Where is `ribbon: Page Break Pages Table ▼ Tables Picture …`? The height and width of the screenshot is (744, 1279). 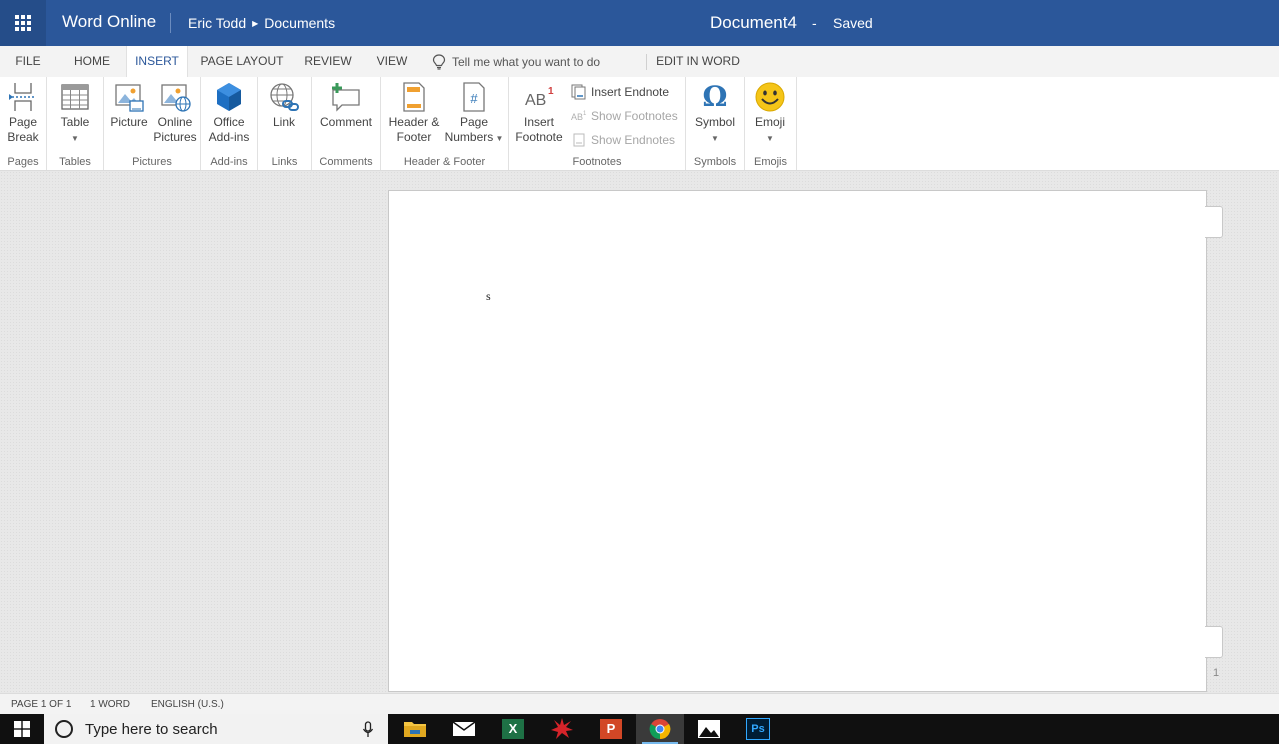 ribbon: Page Break Pages Table ▼ Tables Picture … is located at coordinates (639, 124).